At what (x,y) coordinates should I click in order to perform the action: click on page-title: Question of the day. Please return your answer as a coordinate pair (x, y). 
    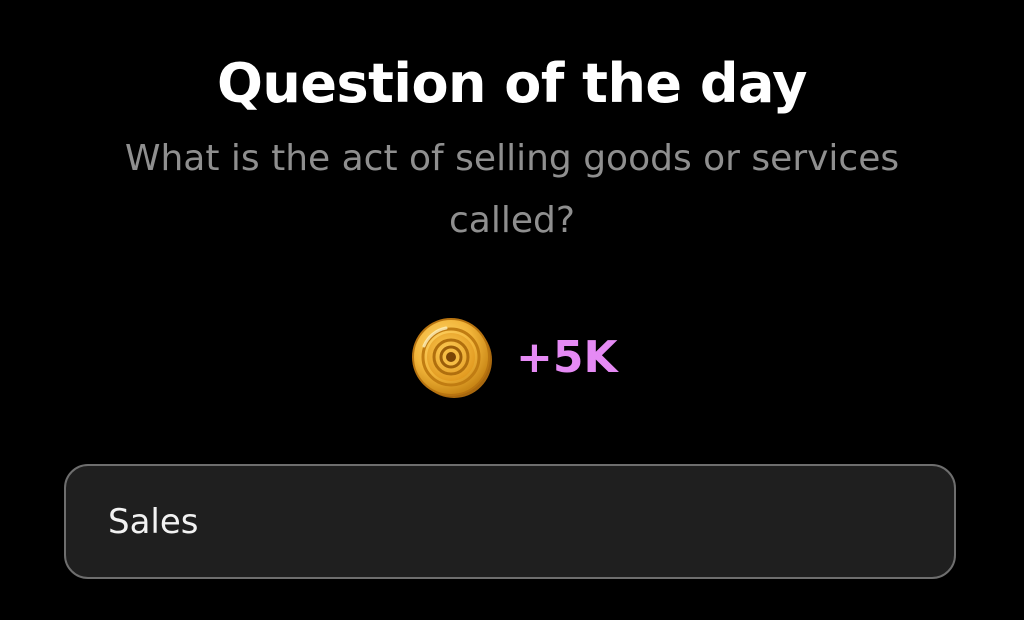
    Looking at the image, I should click on (512, 83).